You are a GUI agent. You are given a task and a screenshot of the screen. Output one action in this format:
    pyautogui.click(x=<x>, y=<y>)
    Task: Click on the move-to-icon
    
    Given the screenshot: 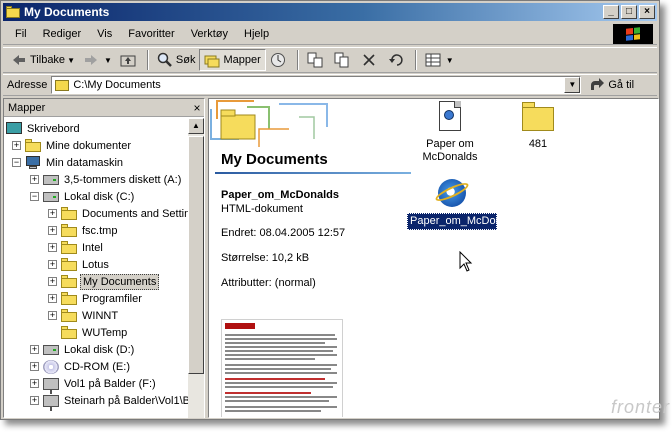 What is the action you would take?
    pyautogui.click(x=315, y=60)
    